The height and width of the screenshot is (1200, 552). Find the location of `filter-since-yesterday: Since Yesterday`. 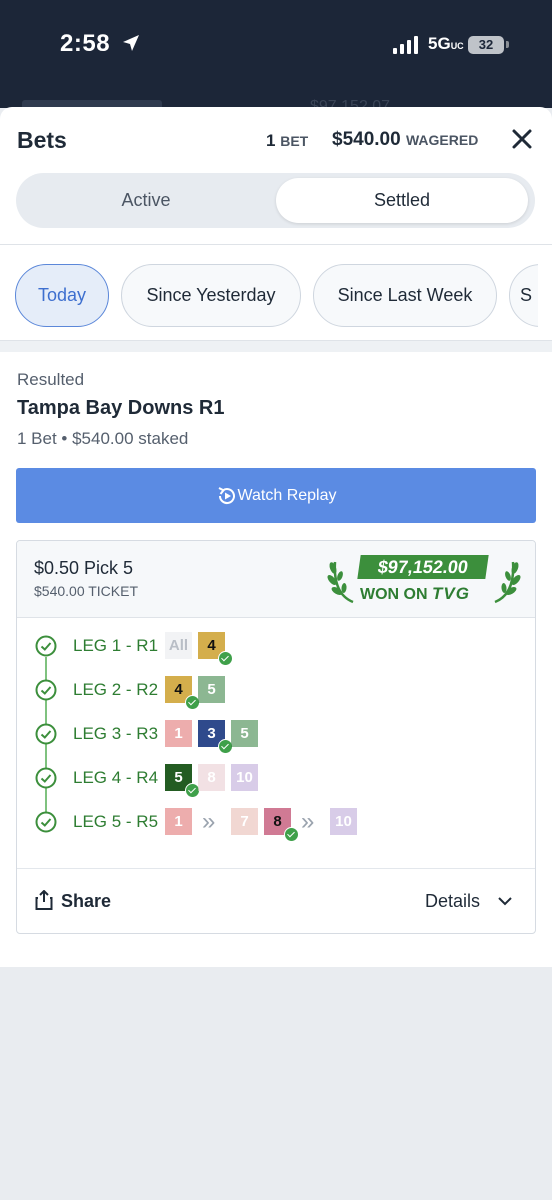

filter-since-yesterday: Since Yesterday is located at coordinates (211, 295).